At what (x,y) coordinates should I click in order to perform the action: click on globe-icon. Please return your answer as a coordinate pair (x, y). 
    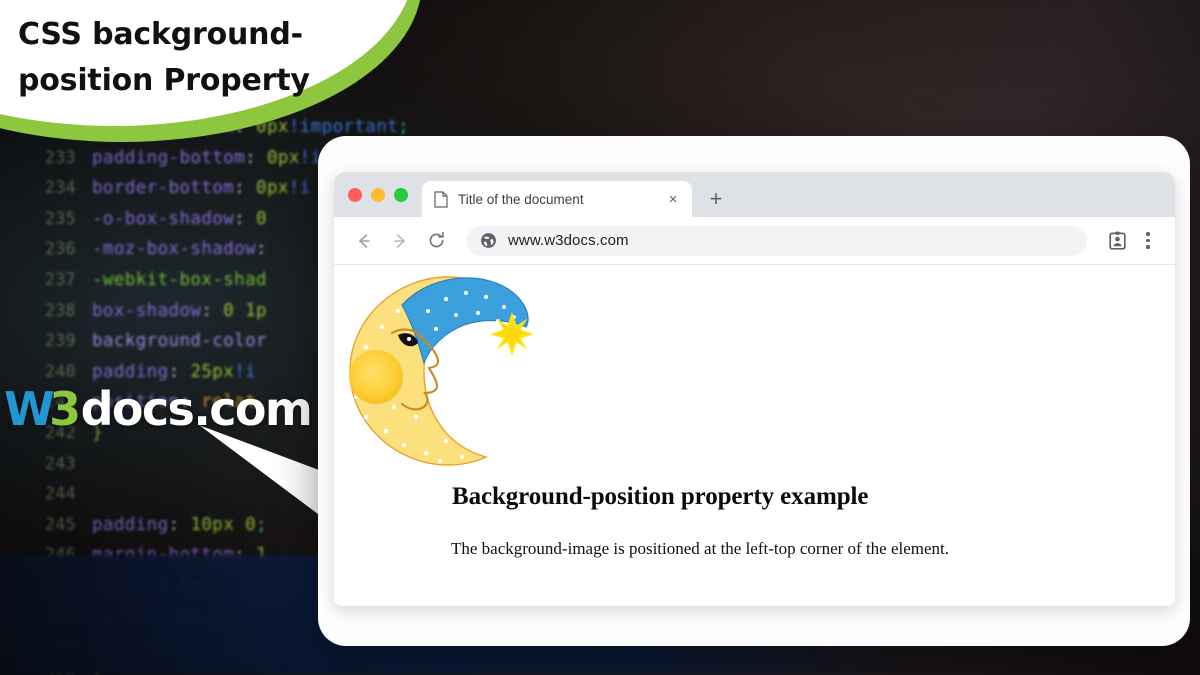
    Looking at the image, I should click on (488, 240).